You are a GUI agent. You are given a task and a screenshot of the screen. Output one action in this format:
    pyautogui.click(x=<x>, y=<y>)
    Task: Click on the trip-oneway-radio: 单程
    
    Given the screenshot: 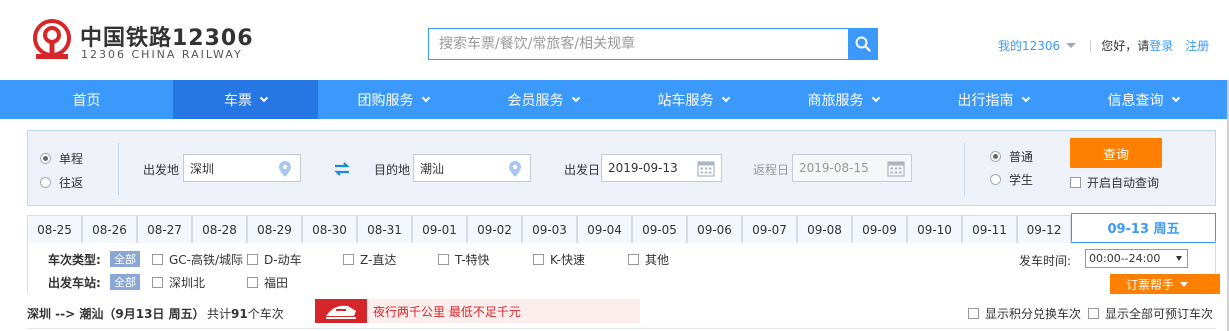 What is the action you would take?
    pyautogui.click(x=61, y=158)
    